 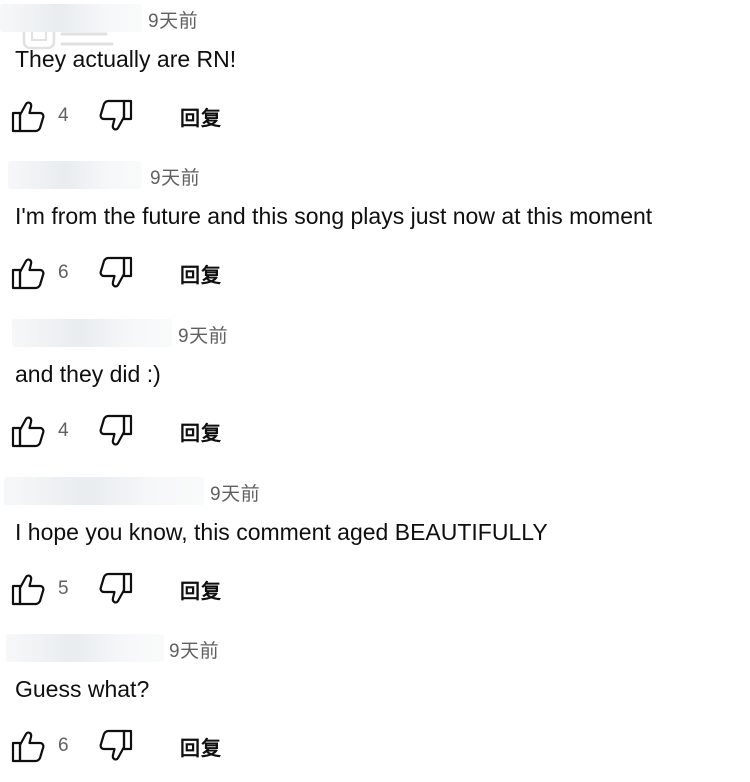 I want to click on comment-text: and they did :), so click(x=88, y=374).